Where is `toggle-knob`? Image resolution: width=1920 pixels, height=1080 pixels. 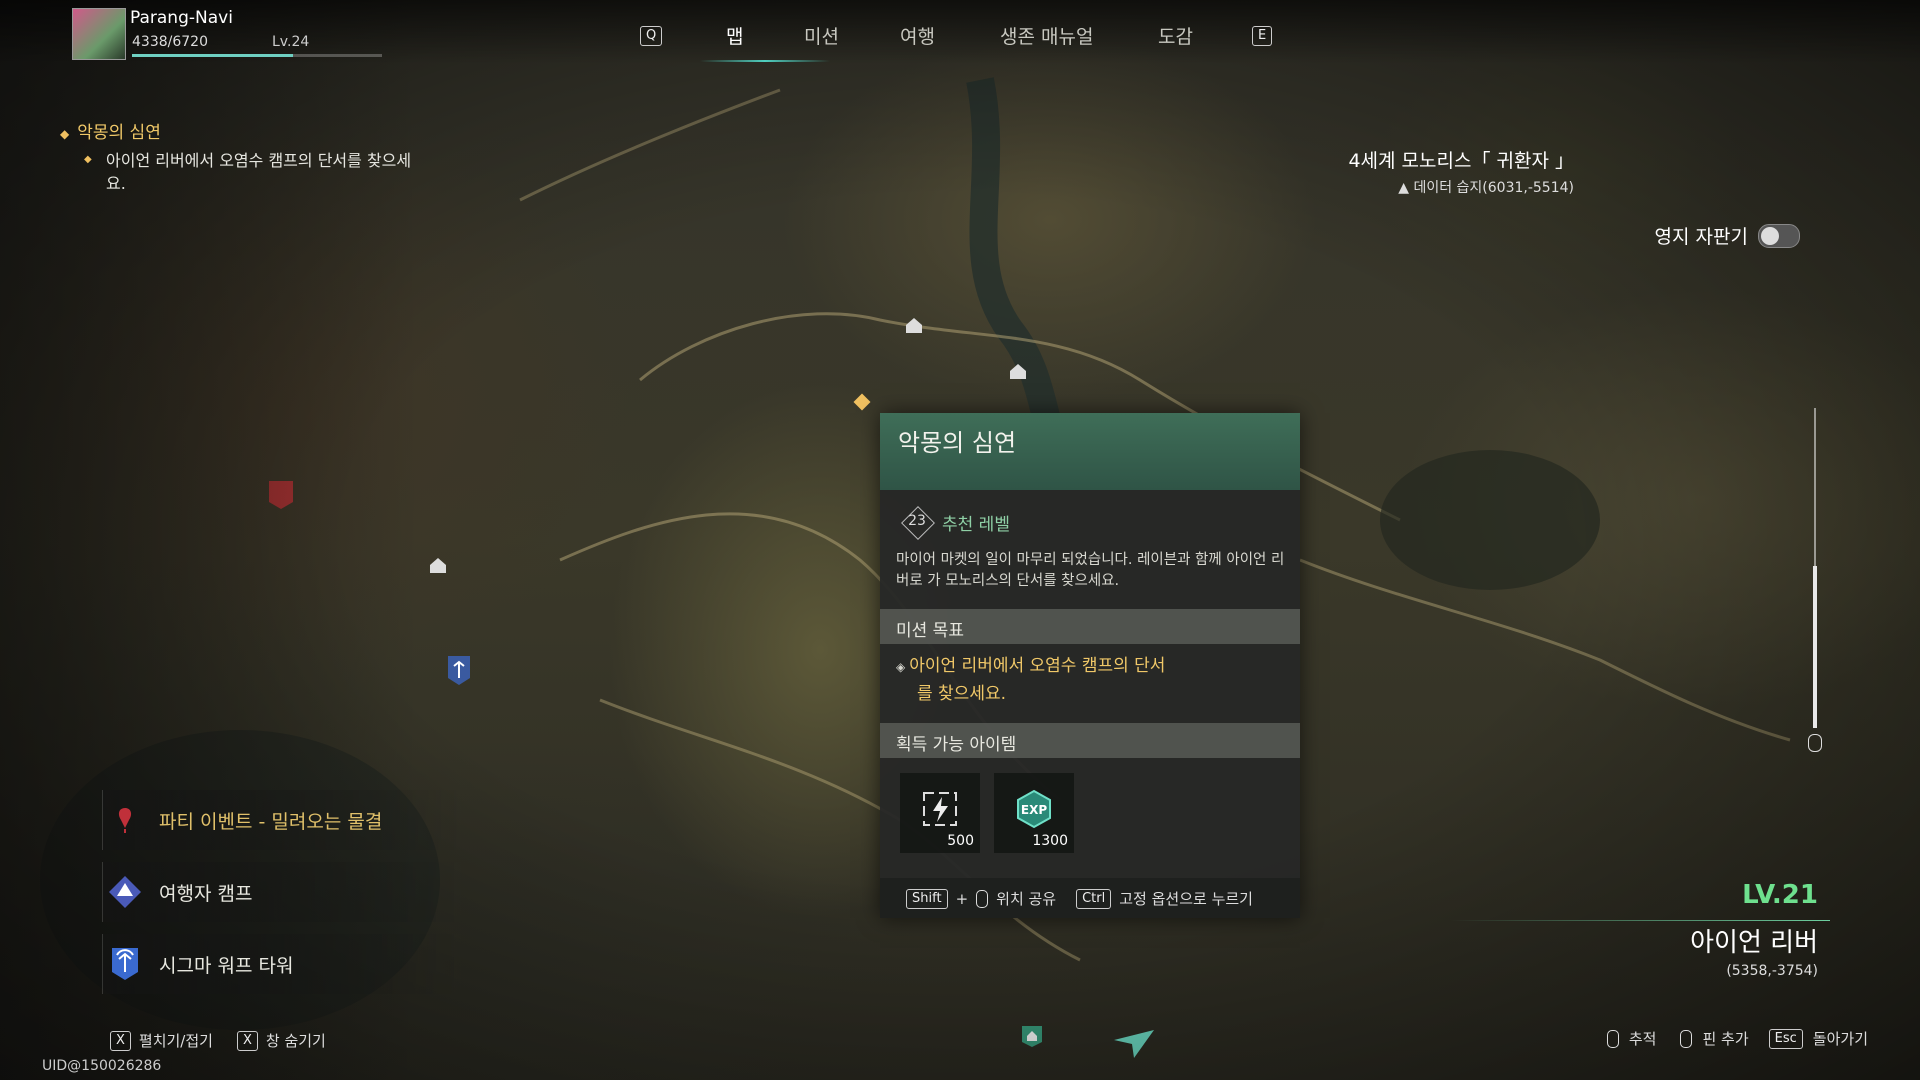
toggle-knob is located at coordinates (1770, 235).